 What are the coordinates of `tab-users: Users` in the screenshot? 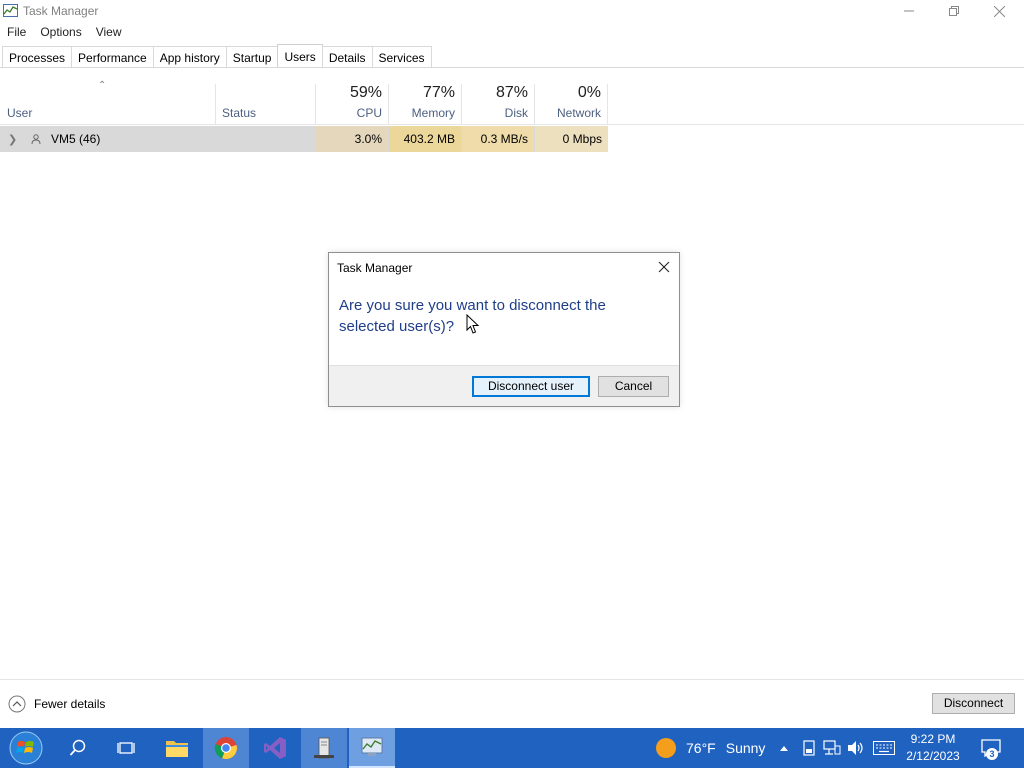 It's located at (300, 56).